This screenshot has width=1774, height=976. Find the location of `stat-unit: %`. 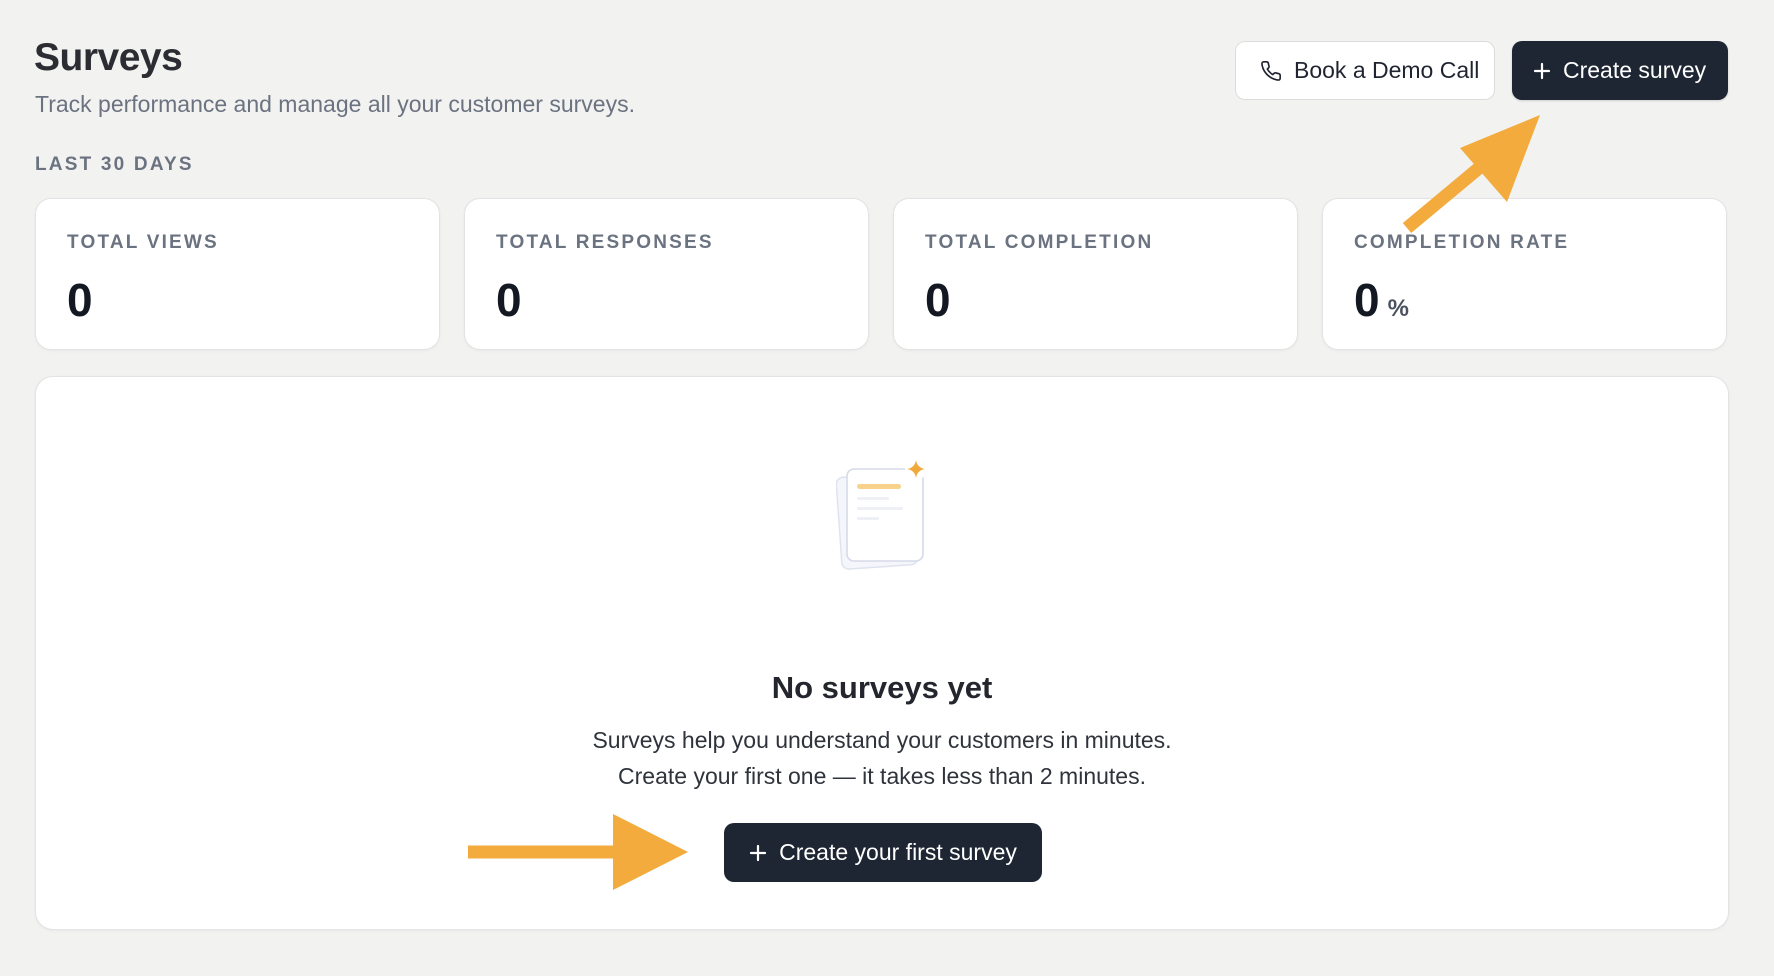

stat-unit: % is located at coordinates (1398, 308).